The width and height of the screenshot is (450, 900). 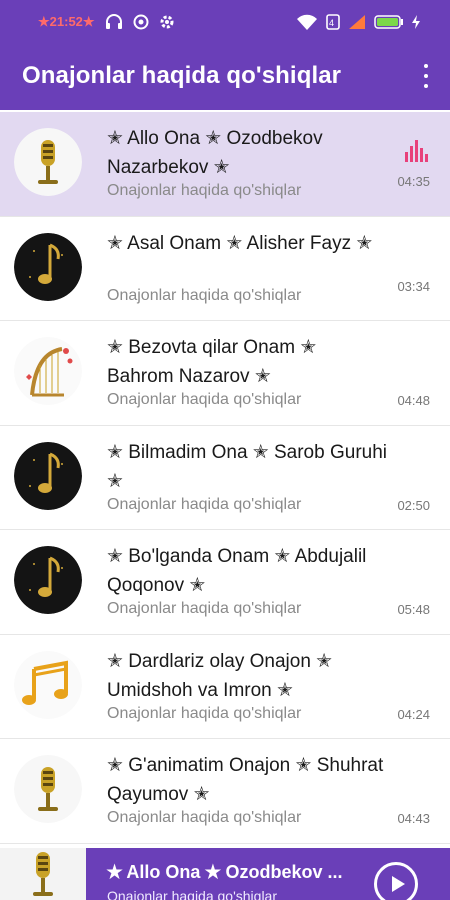 I want to click on svg-text: 4, so click(x=331, y=23).